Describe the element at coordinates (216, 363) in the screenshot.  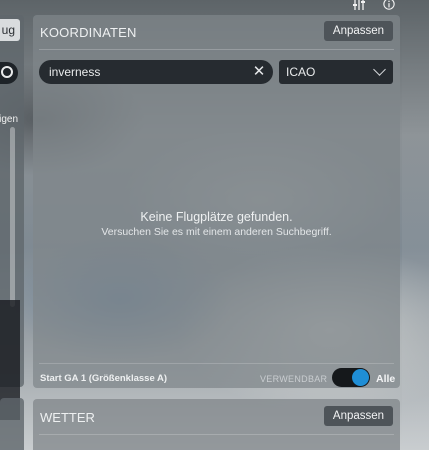
I see `footer-divider` at that location.